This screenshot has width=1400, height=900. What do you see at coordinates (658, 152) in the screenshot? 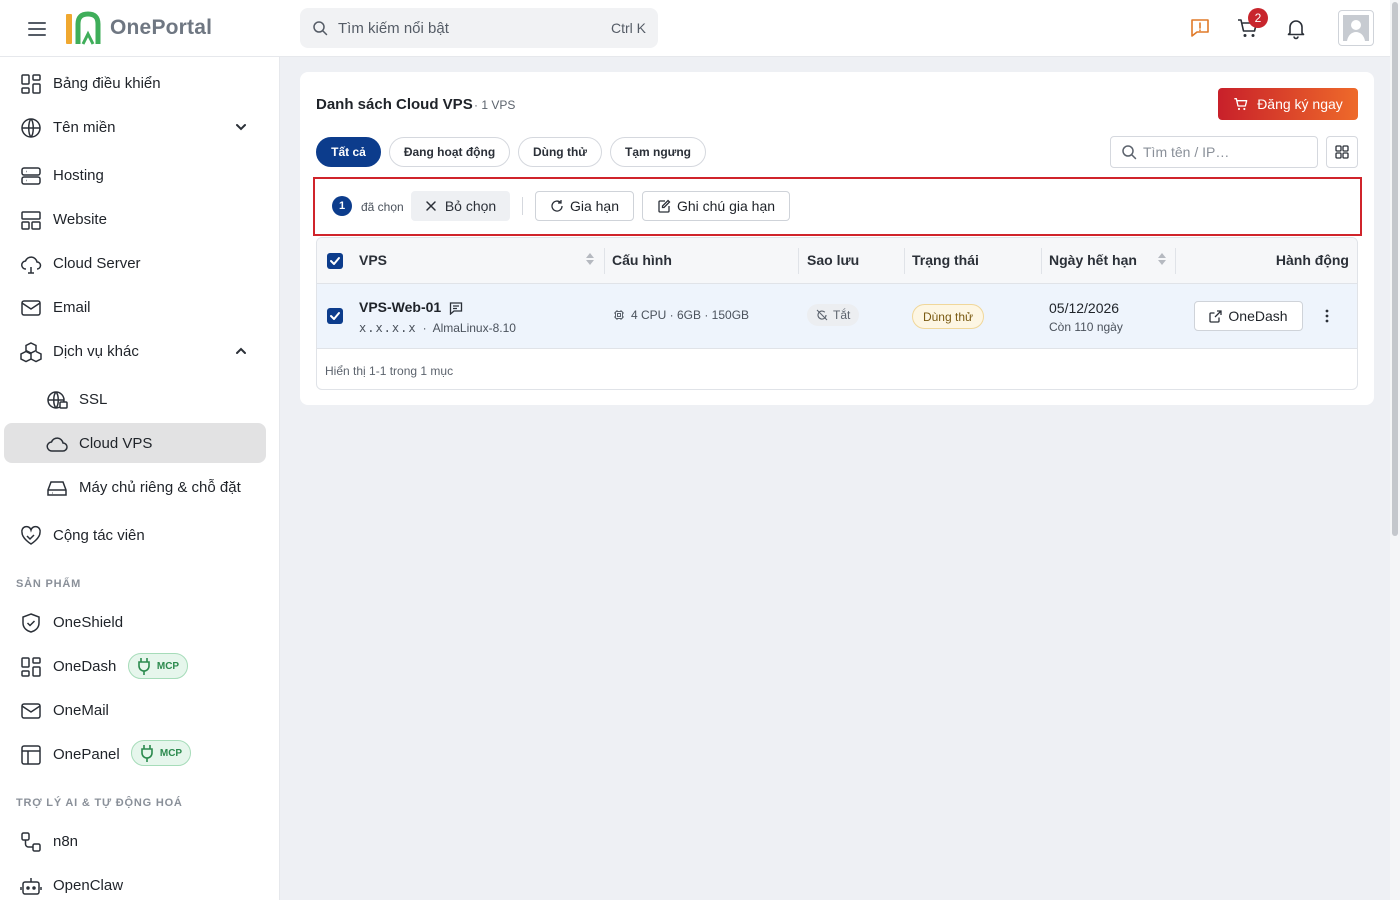
I see `filter-suspended: Tạm ngưng` at bounding box center [658, 152].